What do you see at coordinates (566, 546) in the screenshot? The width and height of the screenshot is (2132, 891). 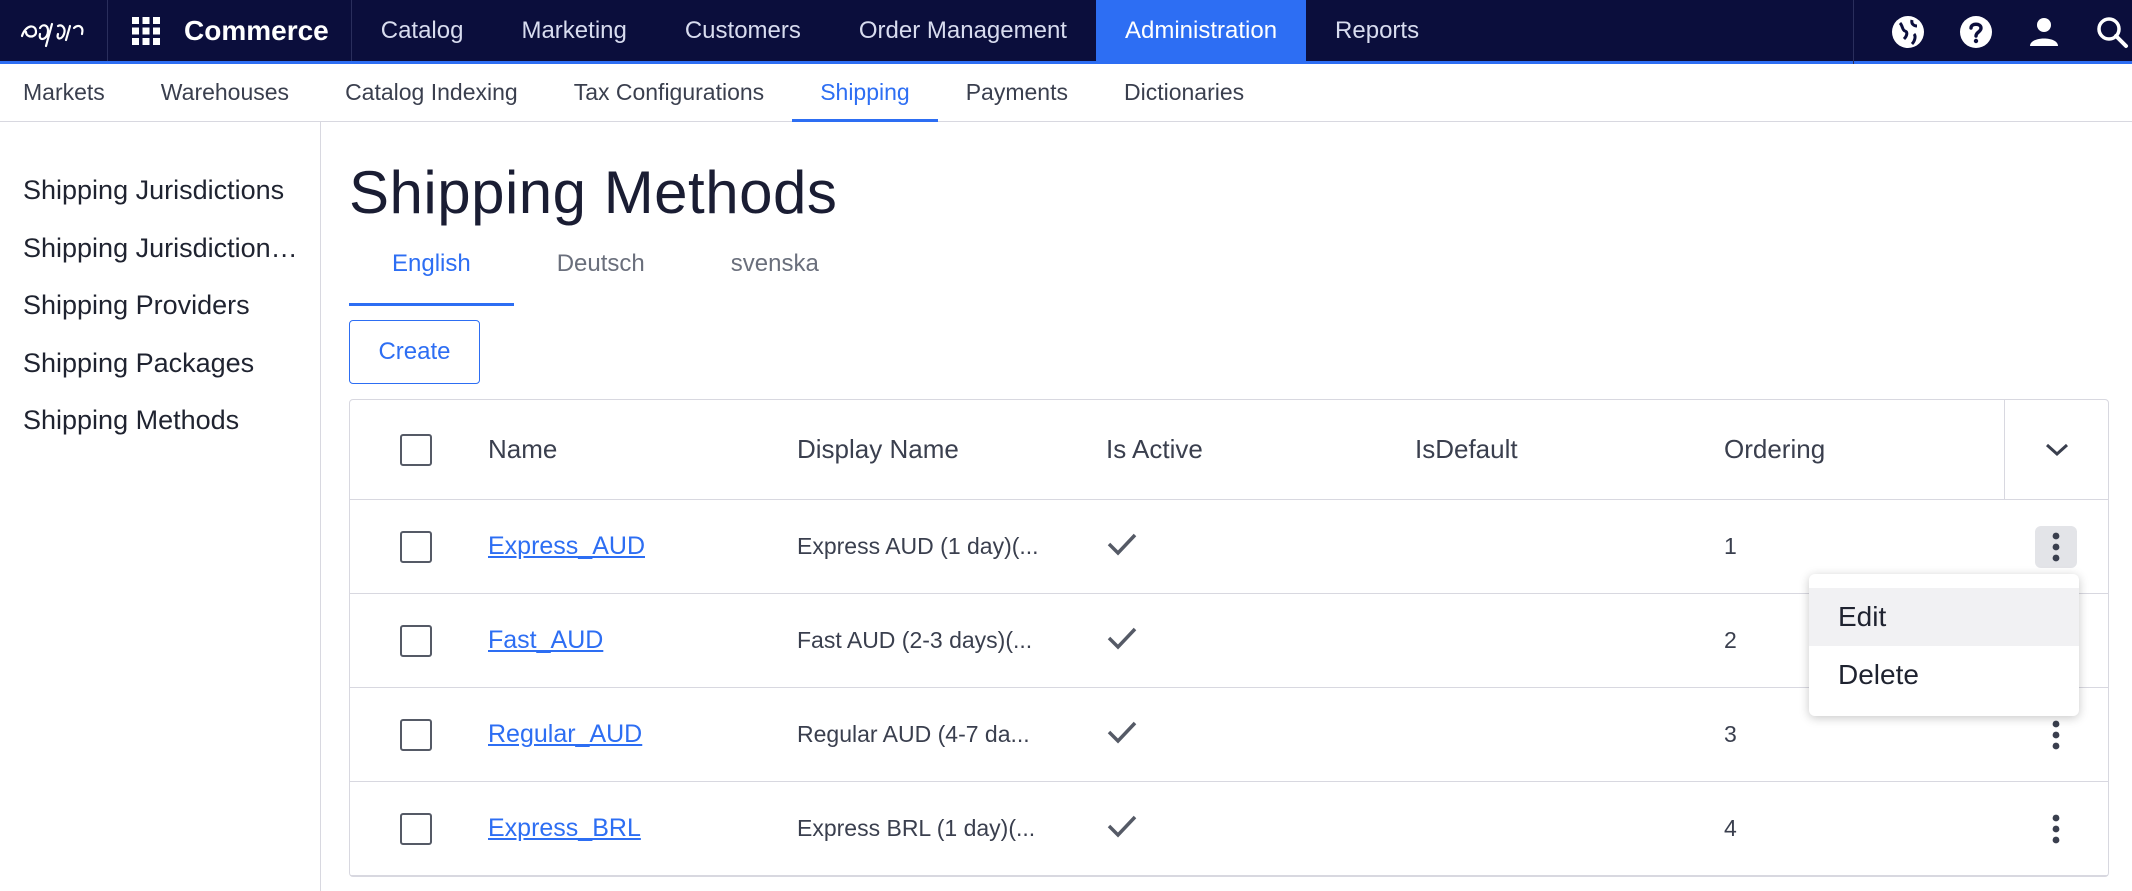 I see `method-name-link: Express_AUD` at bounding box center [566, 546].